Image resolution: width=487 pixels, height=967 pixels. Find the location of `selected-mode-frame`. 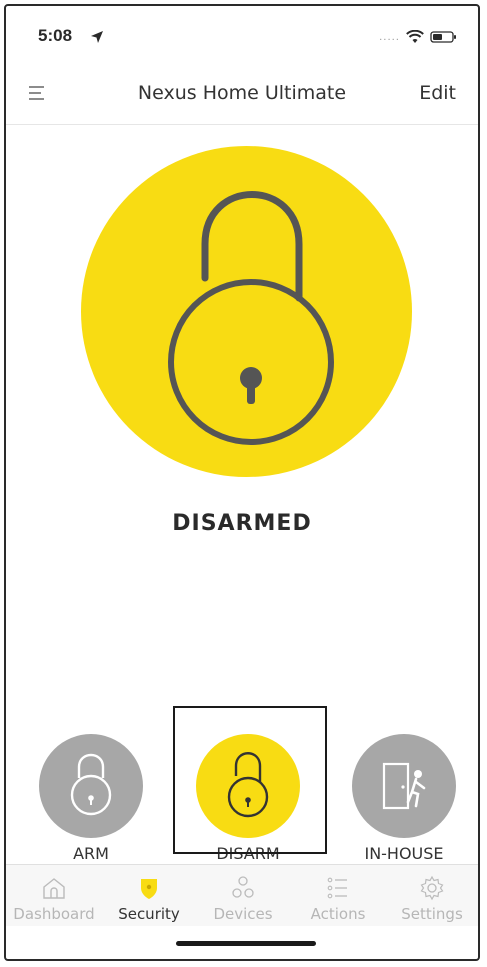

selected-mode-frame is located at coordinates (250, 780).